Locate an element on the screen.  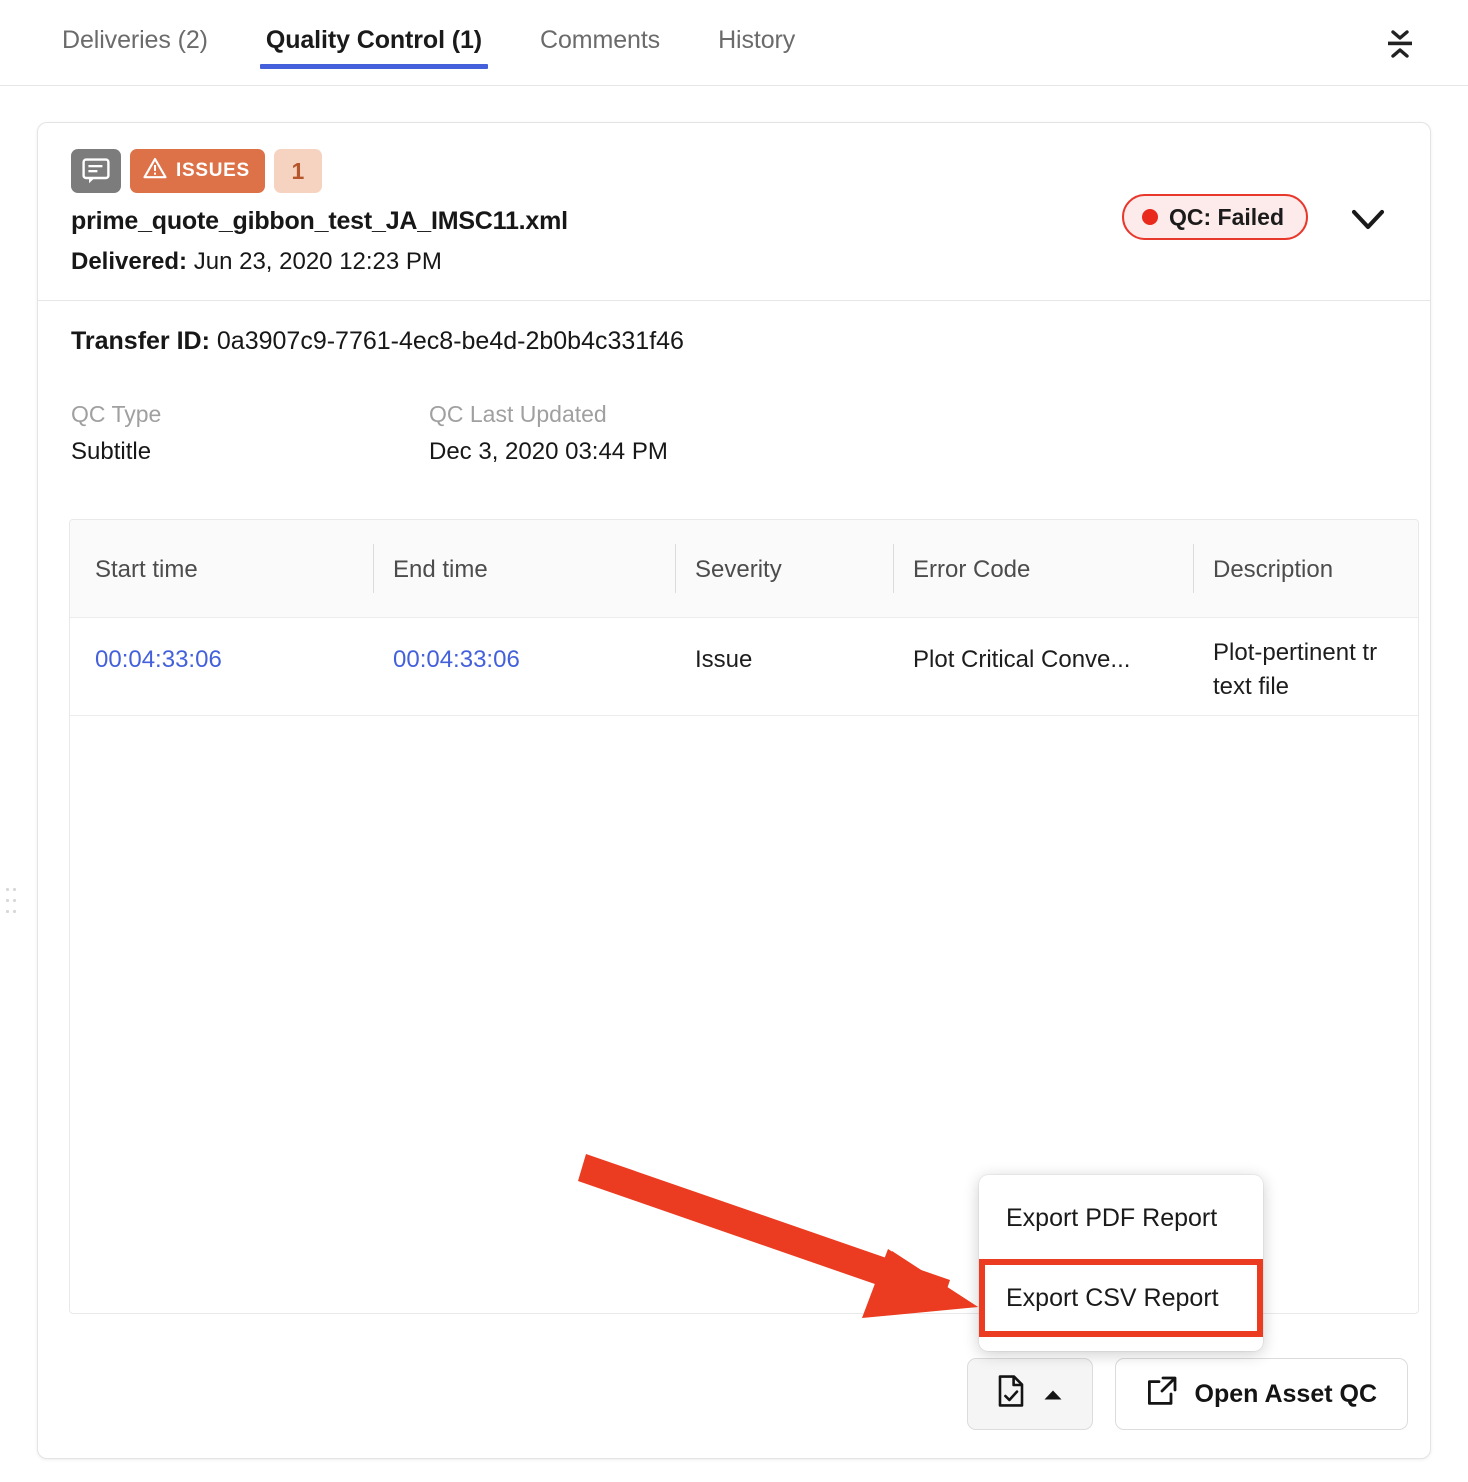
tab-comments-label: Comments is located at coordinates (600, 40).